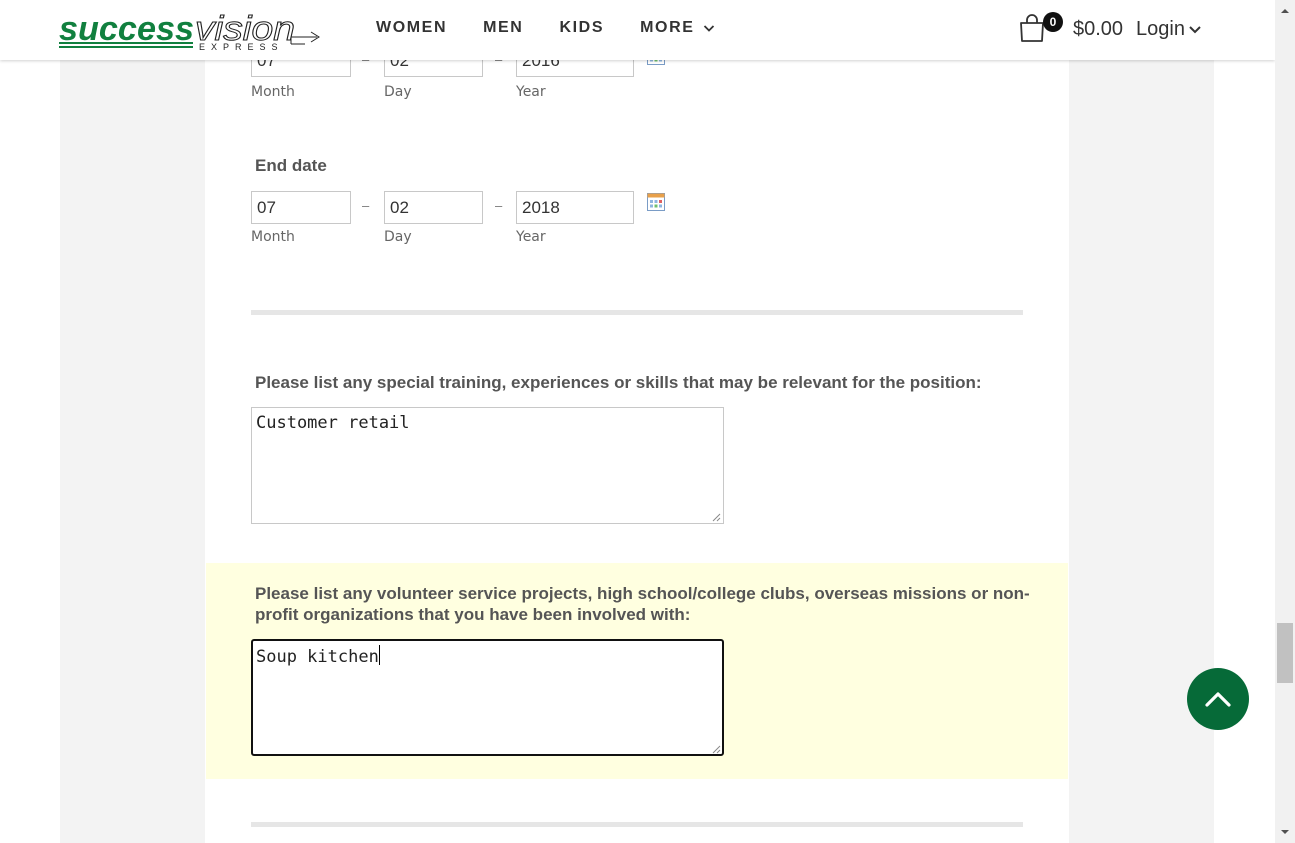 The image size is (1295, 843). What do you see at coordinates (581, 28) in the screenshot?
I see `nav-kids: KIDS` at bounding box center [581, 28].